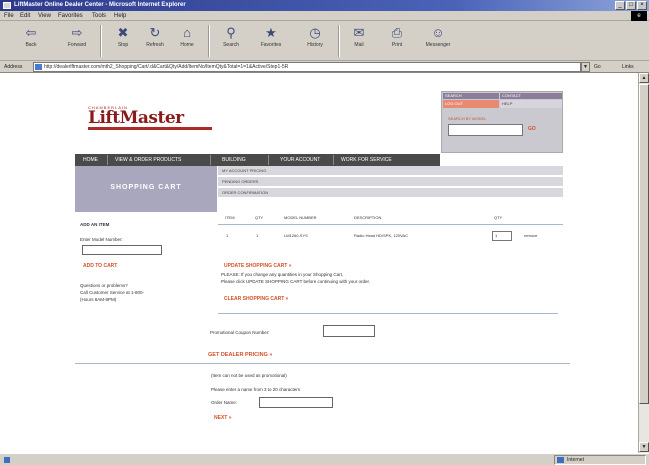 Image resolution: width=649 pixels, height=465 pixels. I want to click on home-button: ⌂ Home, so click(187, 41).